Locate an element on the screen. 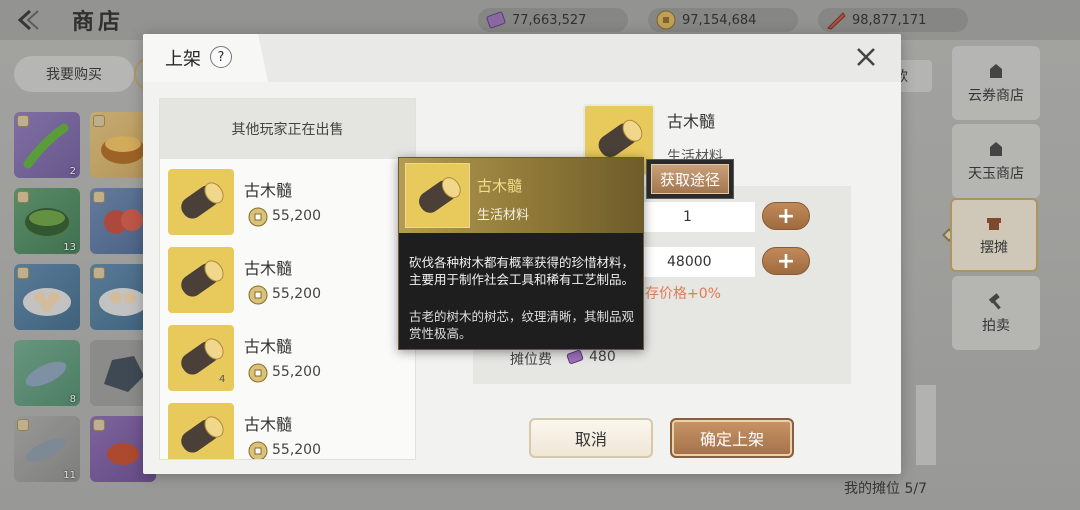 The height and width of the screenshot is (510, 1080). ticket-currency-icon is located at coordinates (575, 357).